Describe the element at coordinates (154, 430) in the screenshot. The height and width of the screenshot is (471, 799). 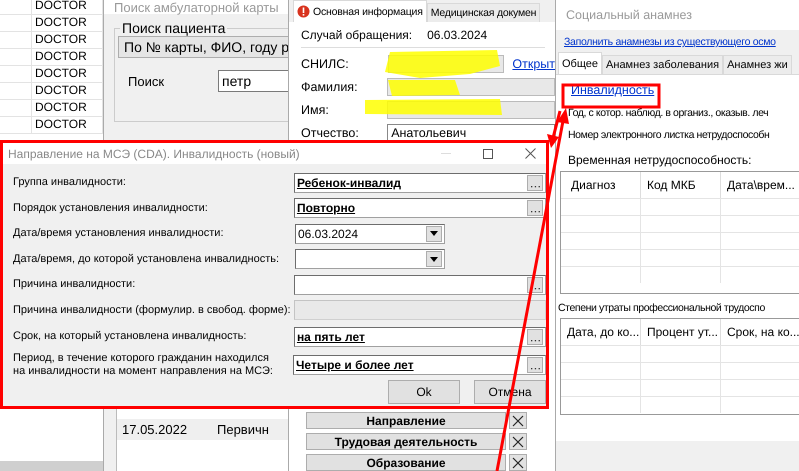
I see `table-cell-text: 17.05.2022` at that location.